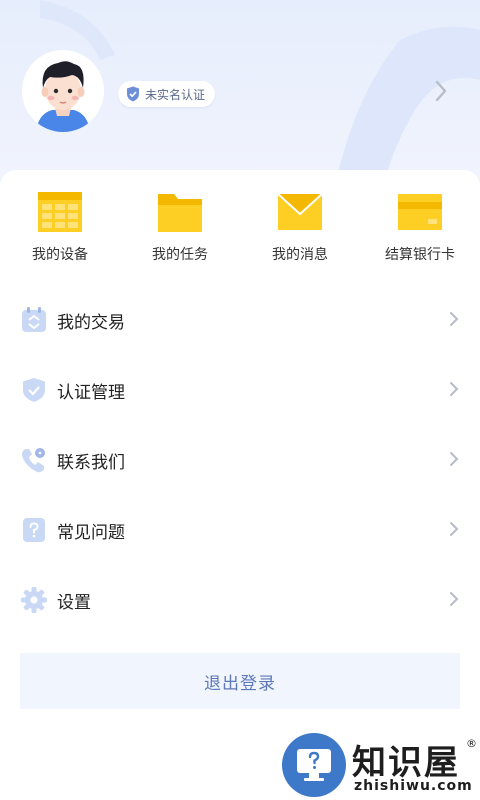  Describe the element at coordinates (420, 255) in the screenshot. I see `quick-action-label: 结算银行卡` at that location.